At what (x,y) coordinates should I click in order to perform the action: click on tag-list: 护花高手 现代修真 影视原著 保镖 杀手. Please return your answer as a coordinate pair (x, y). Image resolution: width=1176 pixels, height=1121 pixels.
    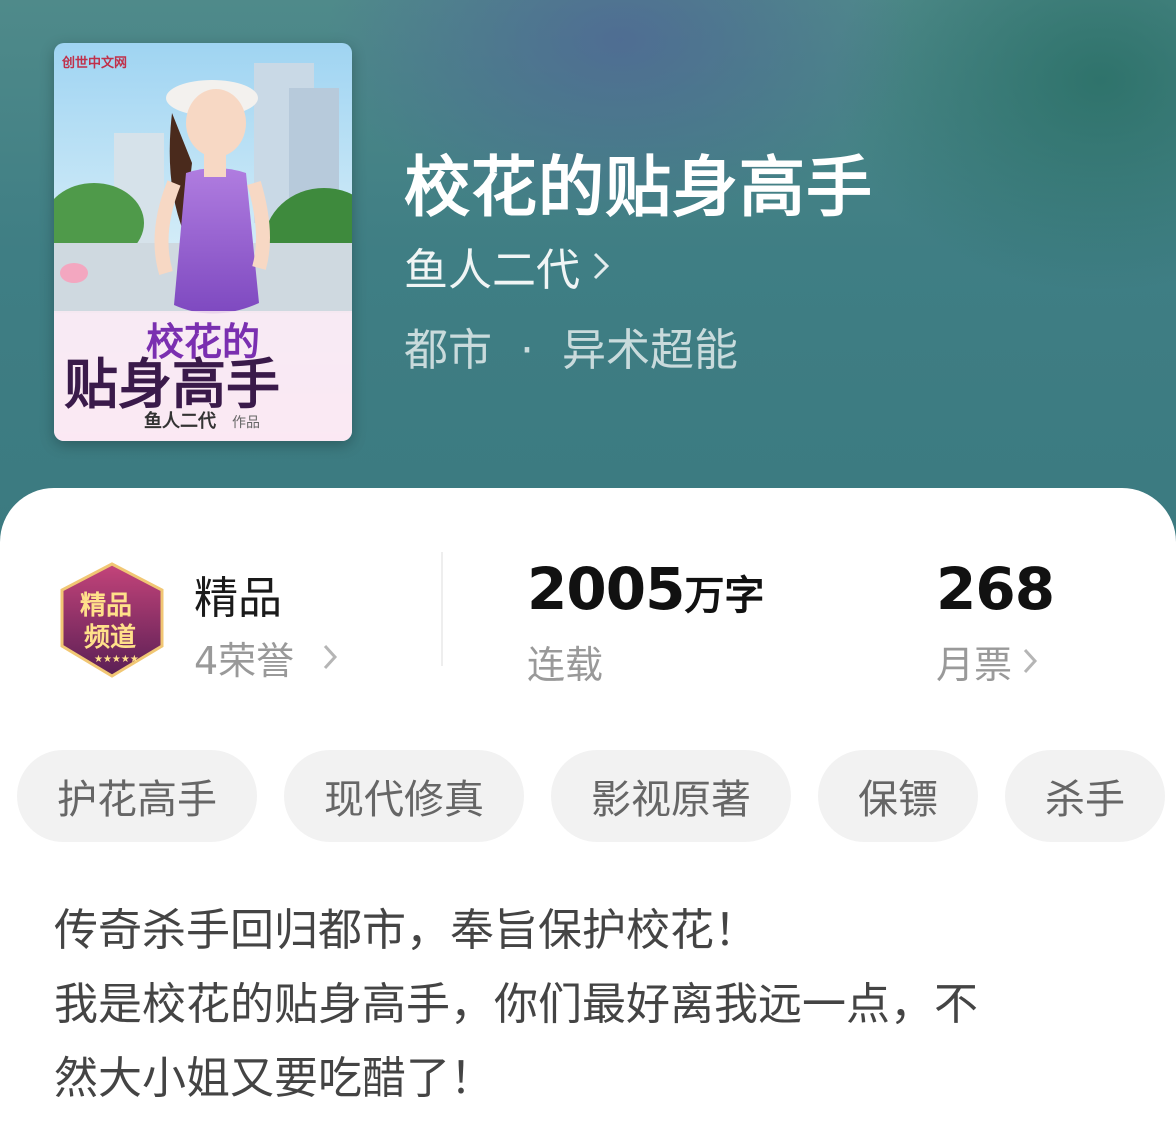
    Looking at the image, I should click on (596, 796).